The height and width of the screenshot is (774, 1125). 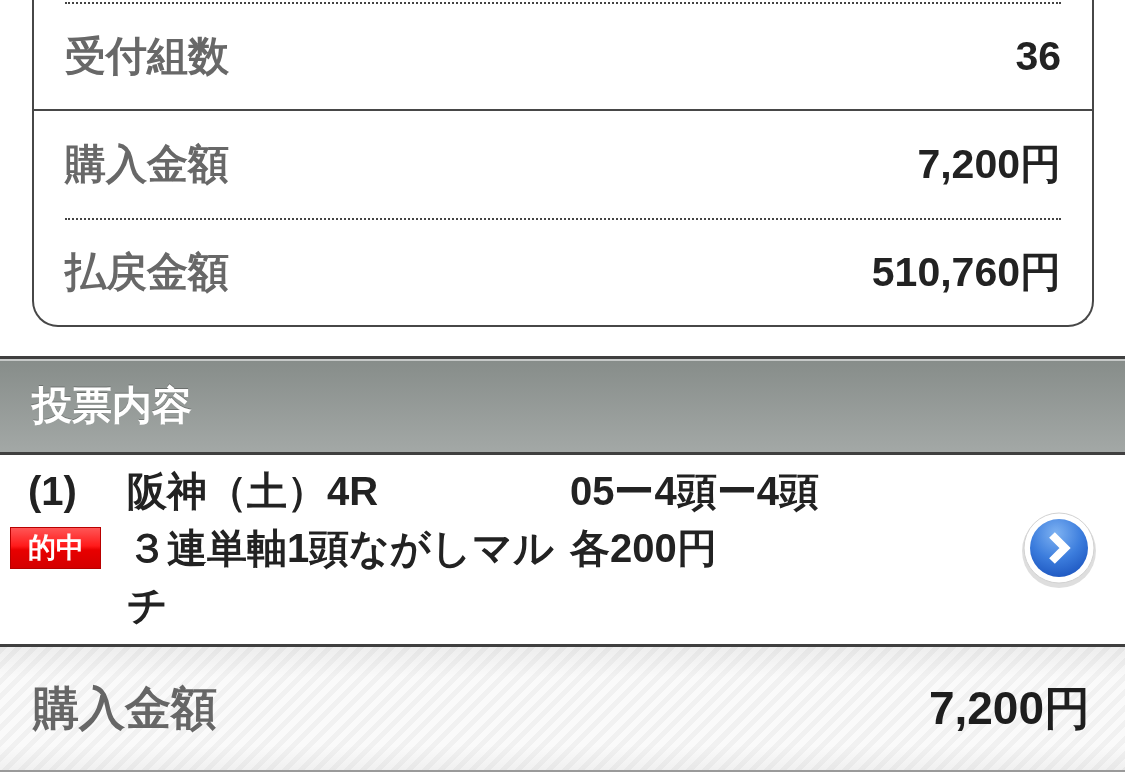 I want to click on bet-amount: 各200円, so click(x=643, y=548).